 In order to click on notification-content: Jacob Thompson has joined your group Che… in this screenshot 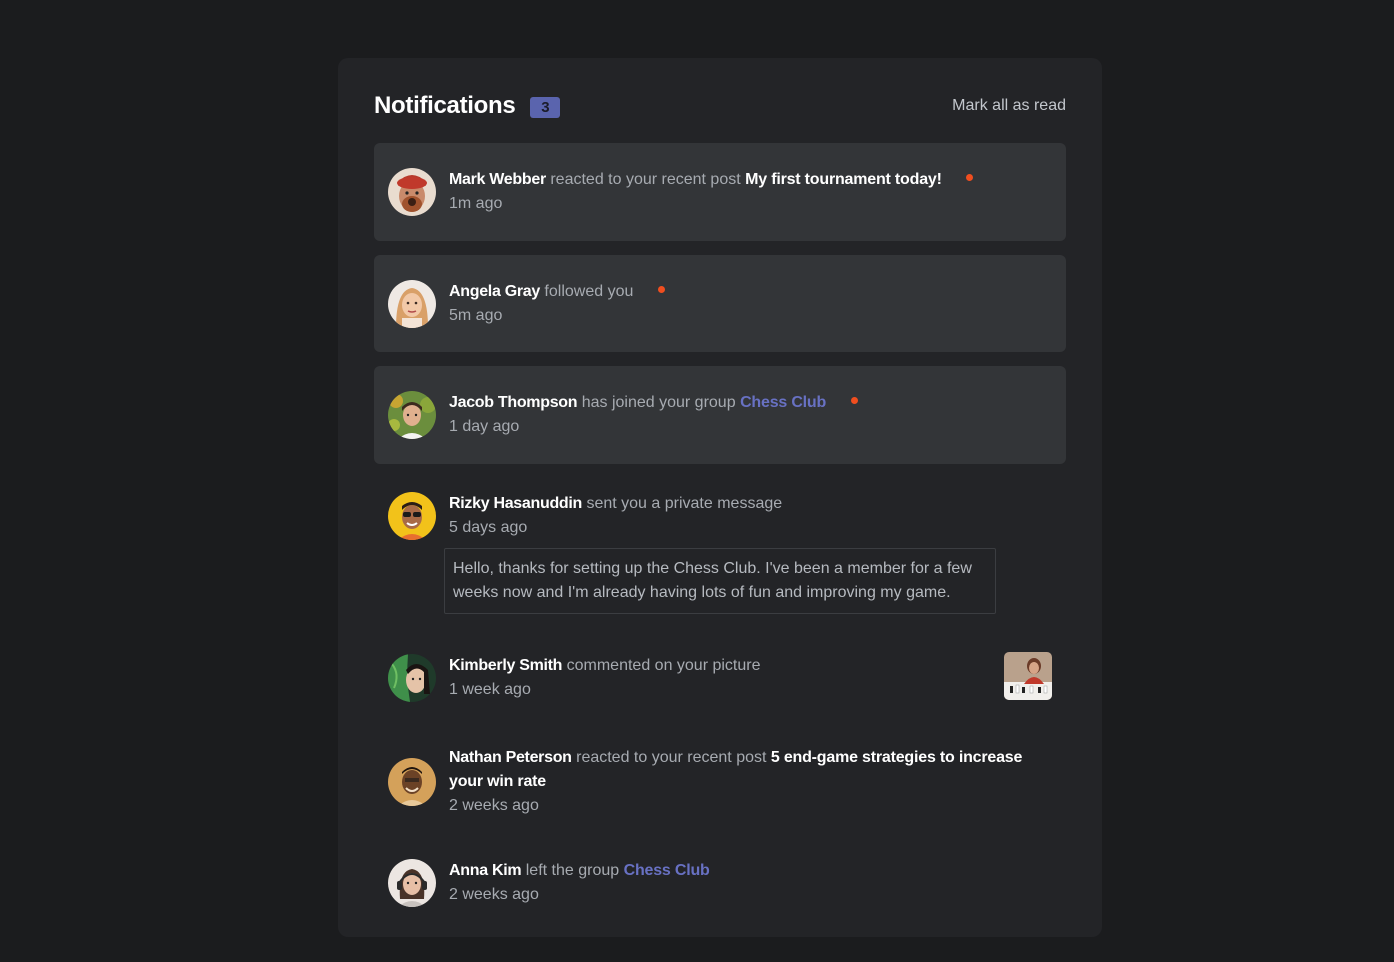, I will do `click(750, 415)`.